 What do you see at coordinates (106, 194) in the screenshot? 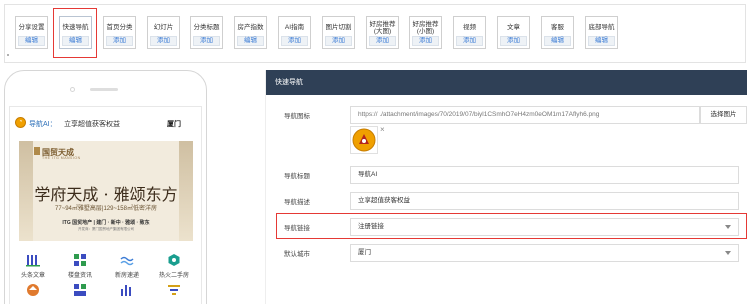
I see `banner-slogan: 学府天成 · 雅颂东方` at bounding box center [106, 194].